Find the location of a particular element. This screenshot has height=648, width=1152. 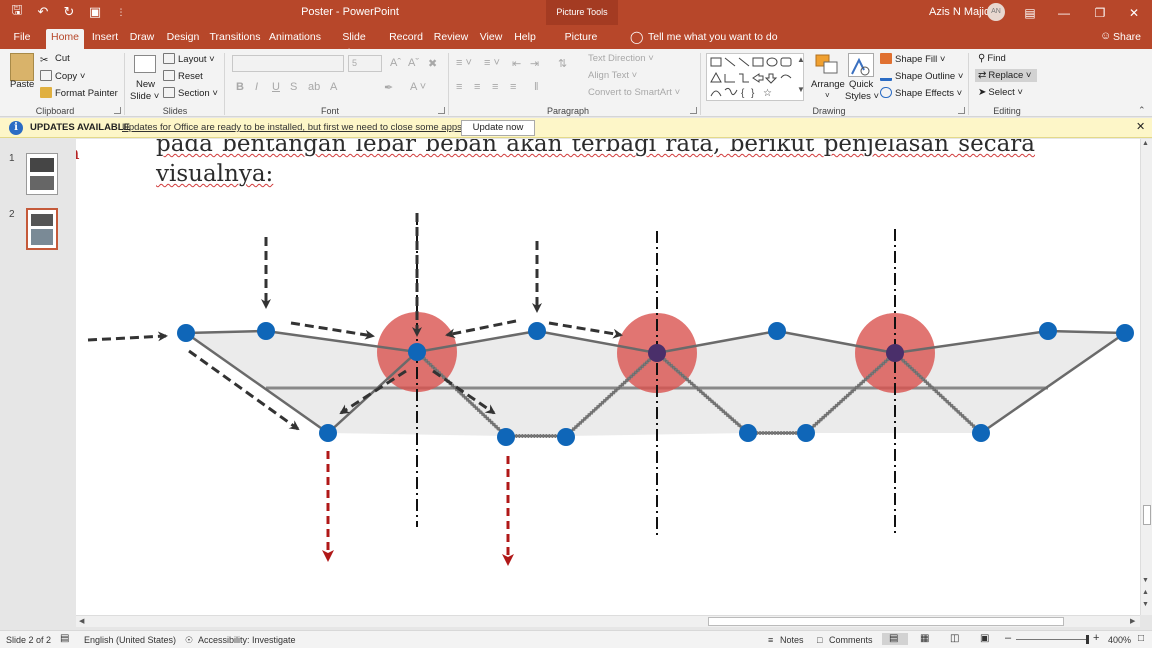

next-slide-icon: ▼ is located at coordinates (1145, 604).